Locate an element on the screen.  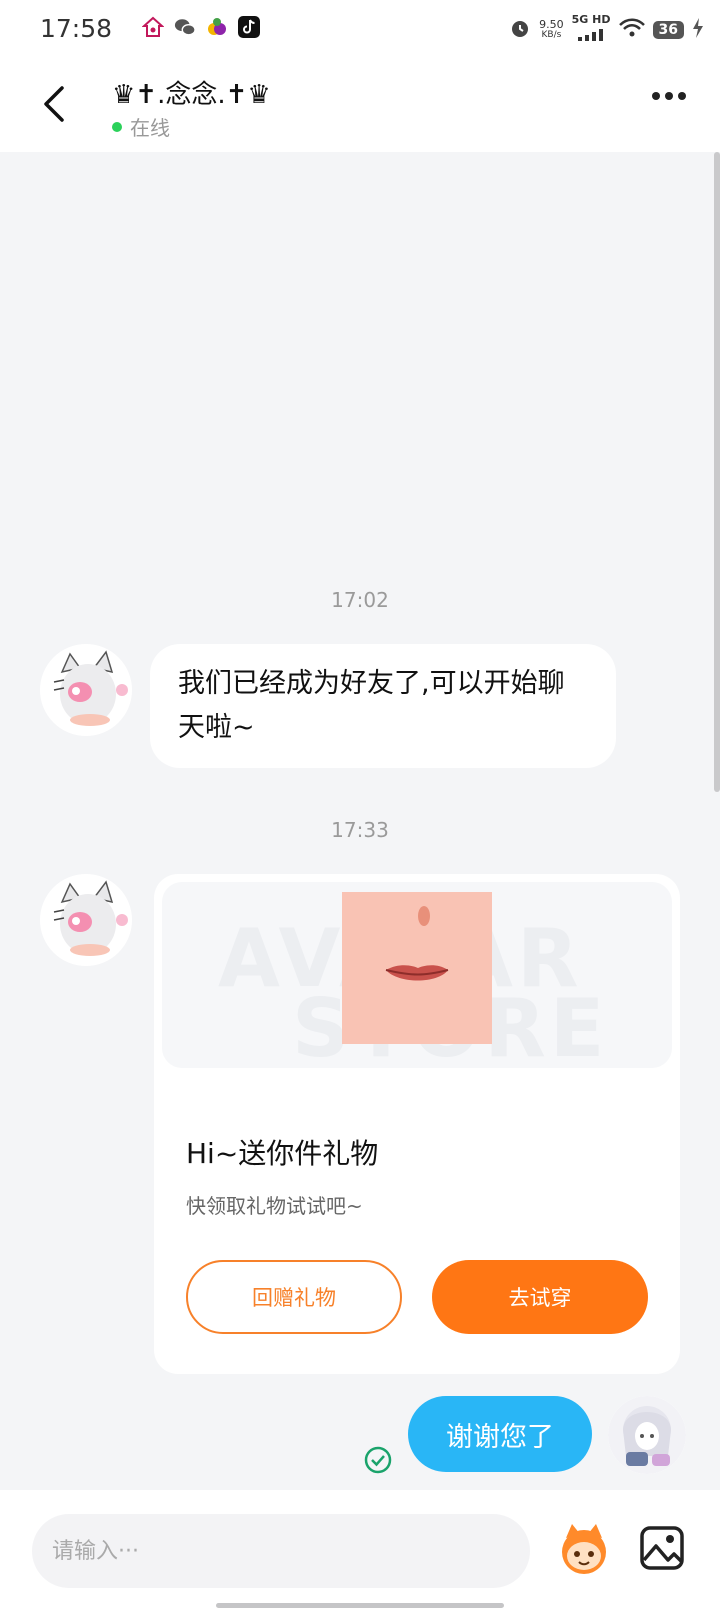
charging-icon is located at coordinates (698, 29).